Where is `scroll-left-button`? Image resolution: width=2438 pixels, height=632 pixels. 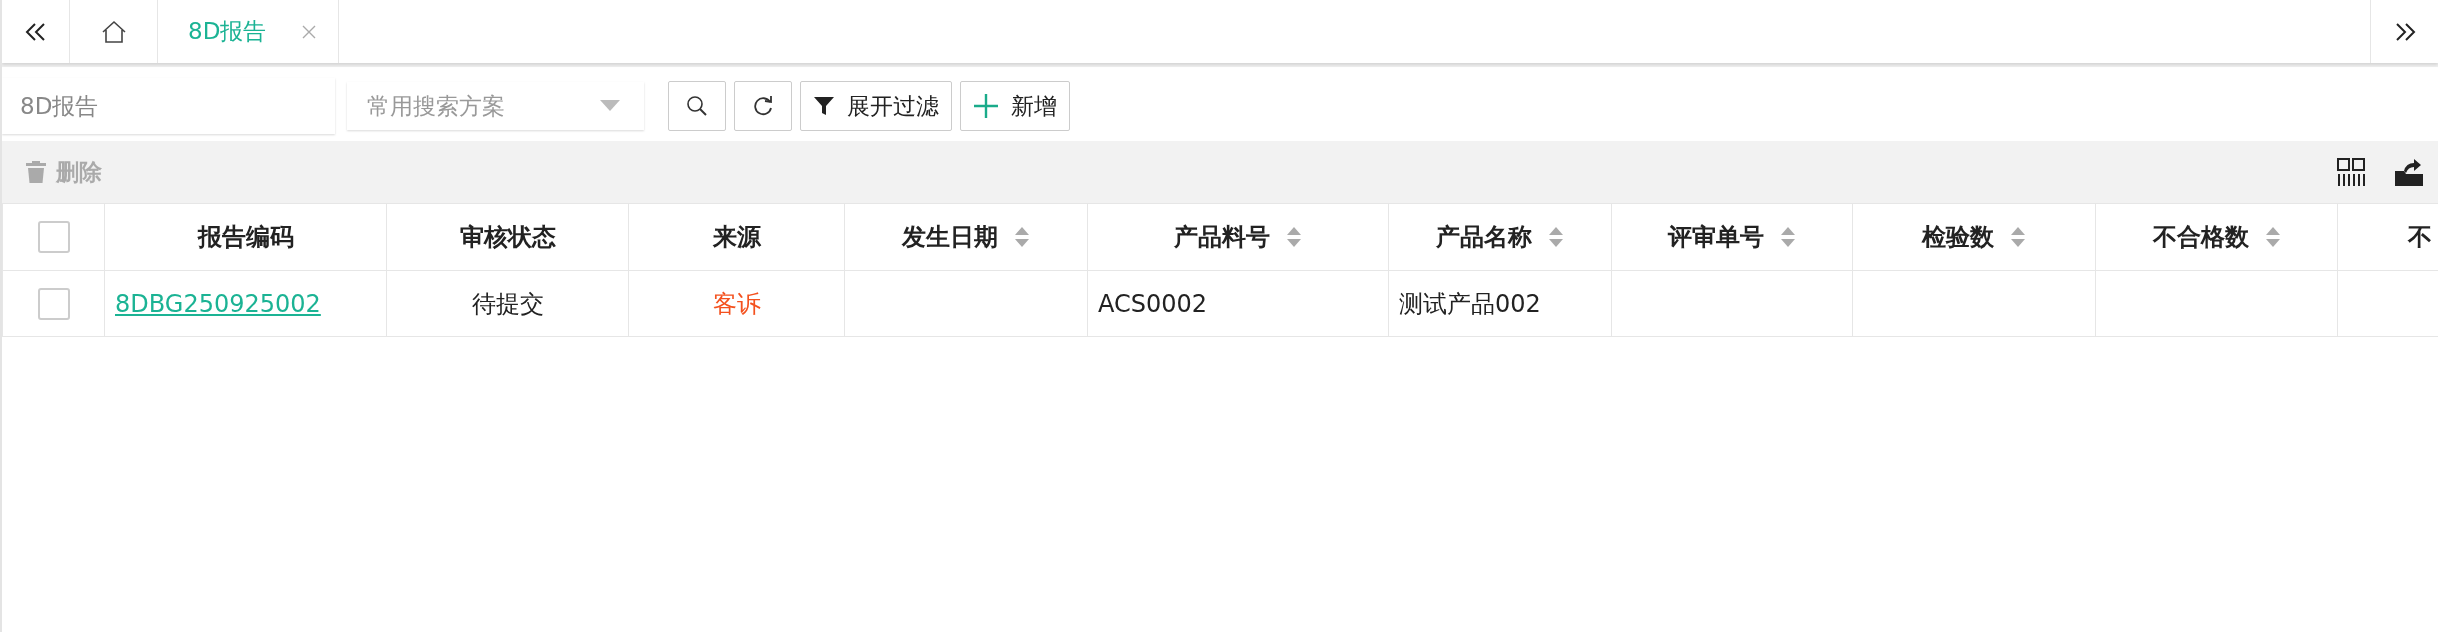
scroll-left-button is located at coordinates (36, 31).